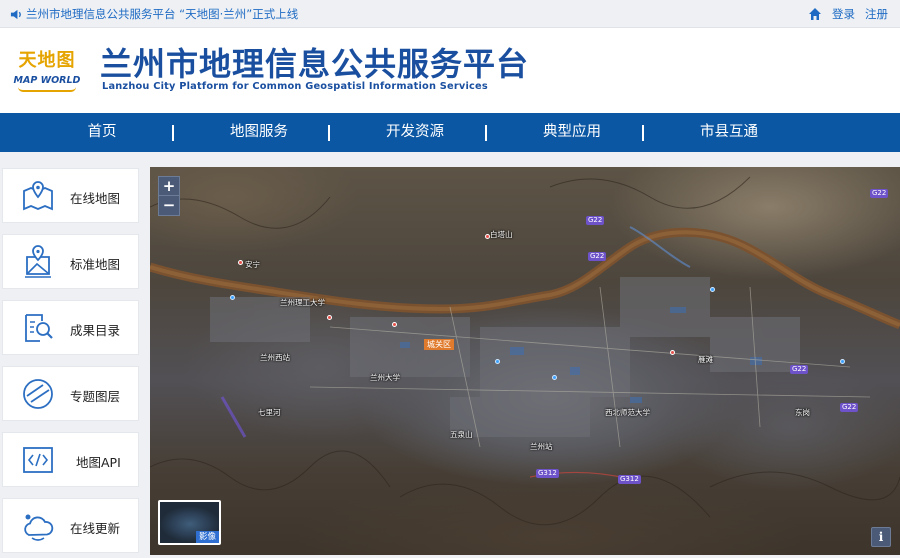 The image size is (900, 558). I want to click on top-bar: 兰州市地理信息公共服务平台 “天地图·兰州”正式上线 登录 注册, so click(450, 14).